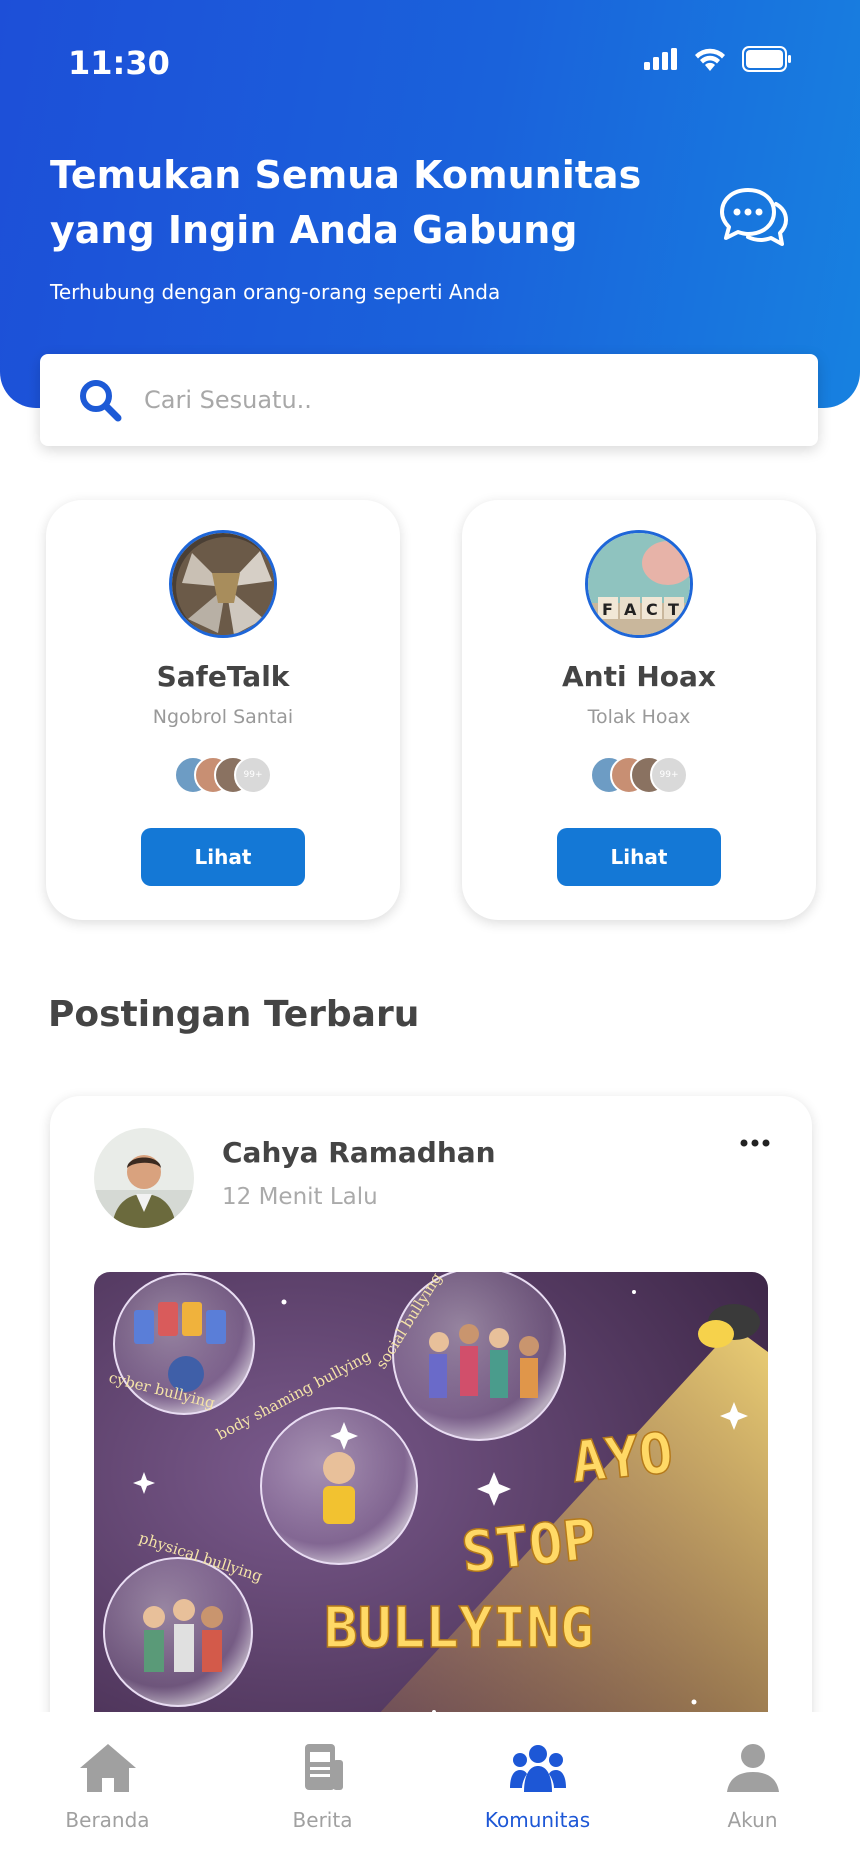 This screenshot has width=860, height=1864. What do you see at coordinates (752, 1768) in the screenshot?
I see `account-icon` at bounding box center [752, 1768].